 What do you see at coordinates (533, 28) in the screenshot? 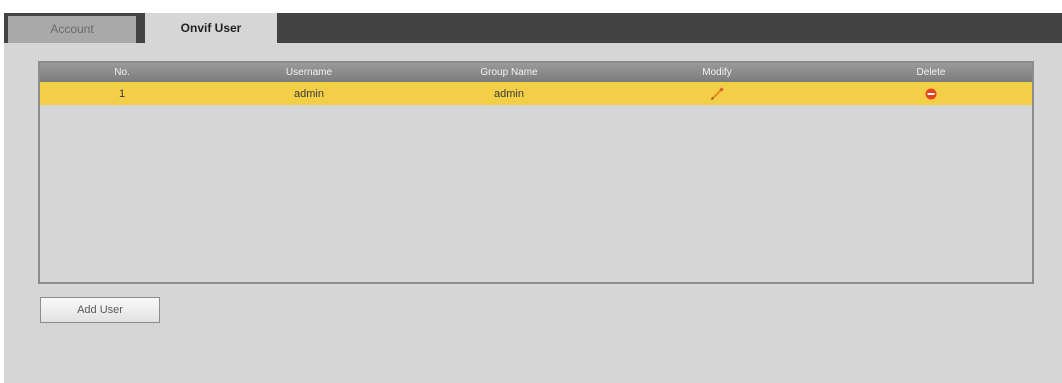
I see `tab-bar: Account Onvif User` at bounding box center [533, 28].